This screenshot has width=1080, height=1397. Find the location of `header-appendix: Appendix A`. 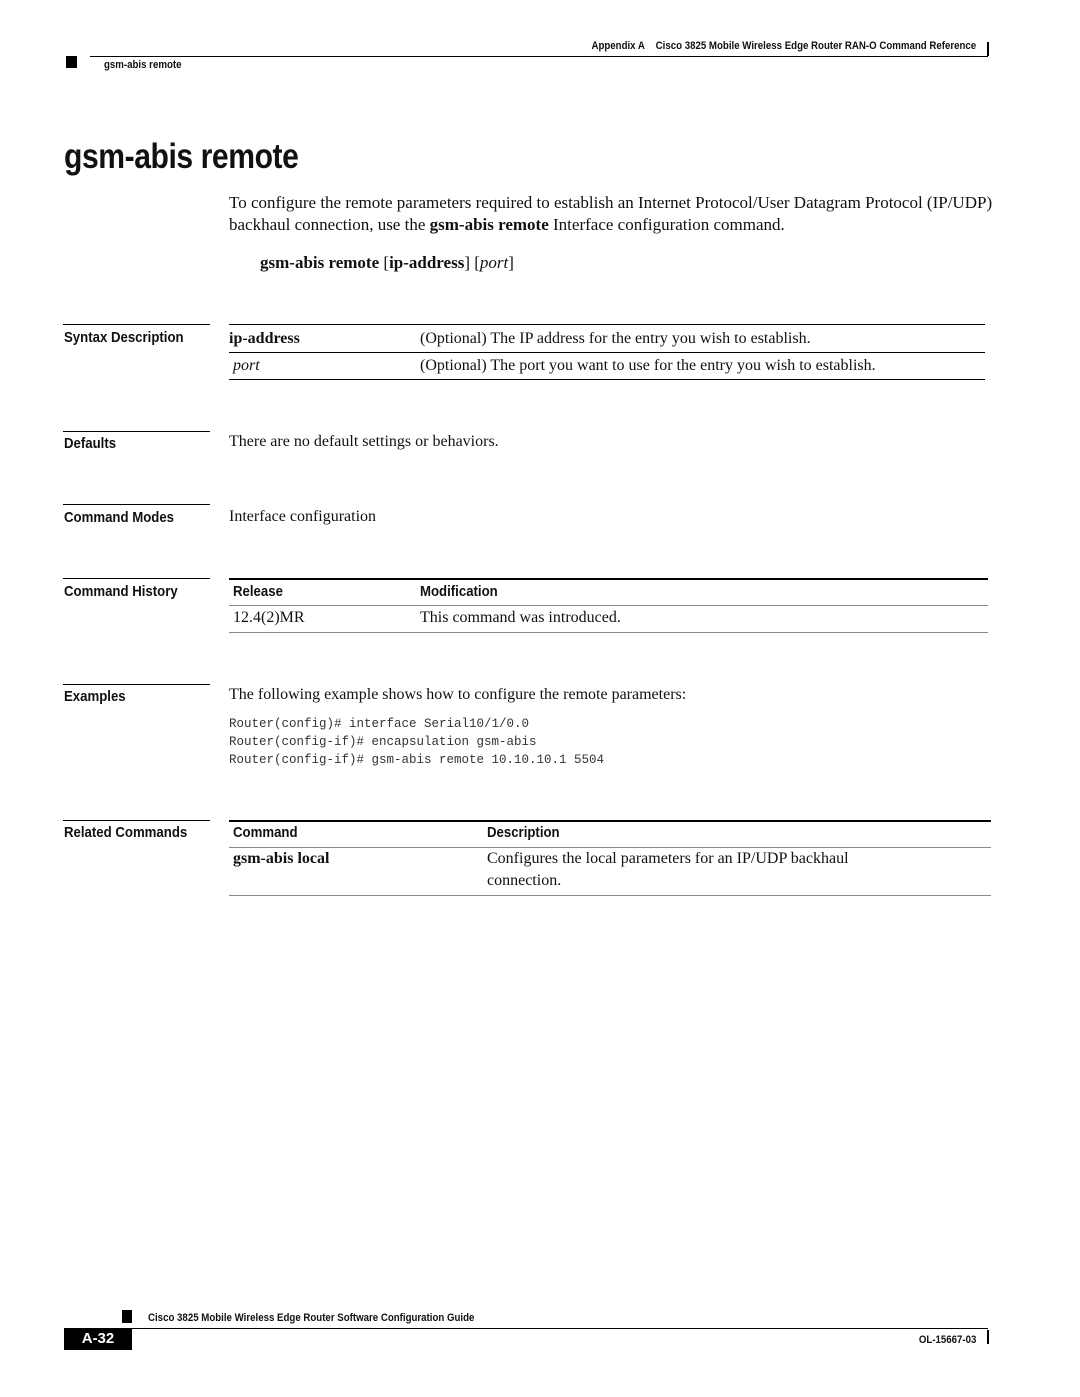

header-appendix: Appendix A is located at coordinates (618, 46).